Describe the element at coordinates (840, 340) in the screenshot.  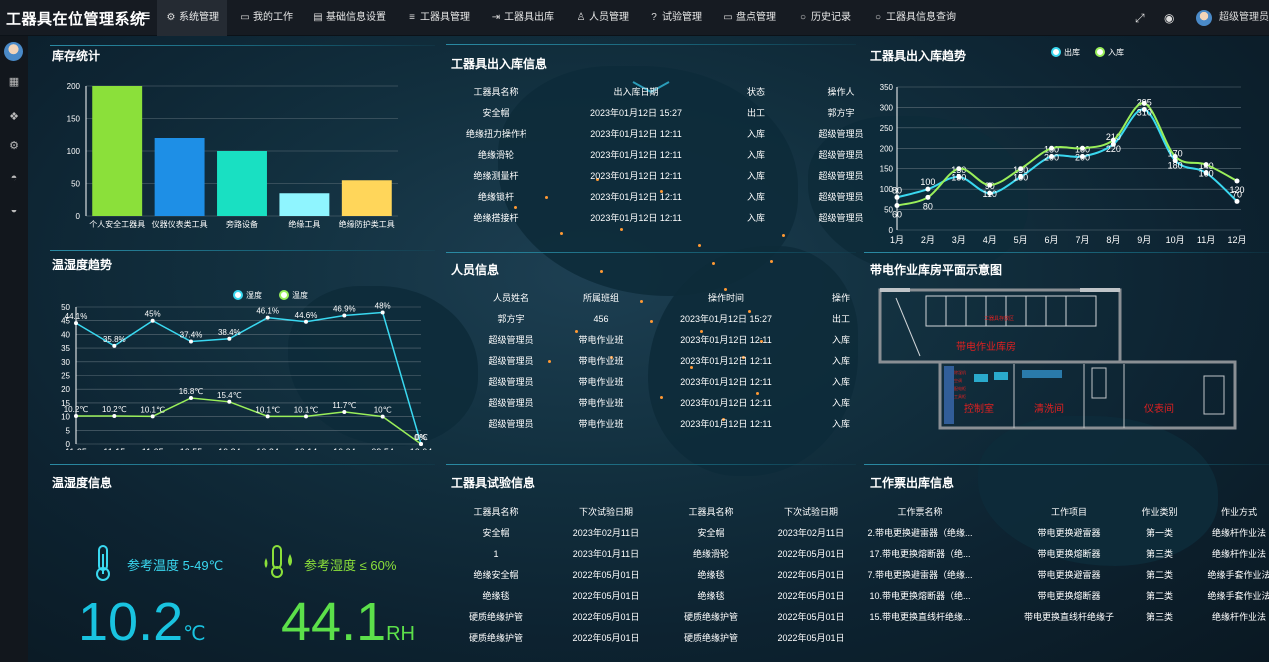
I see `table-cell: 入库` at that location.